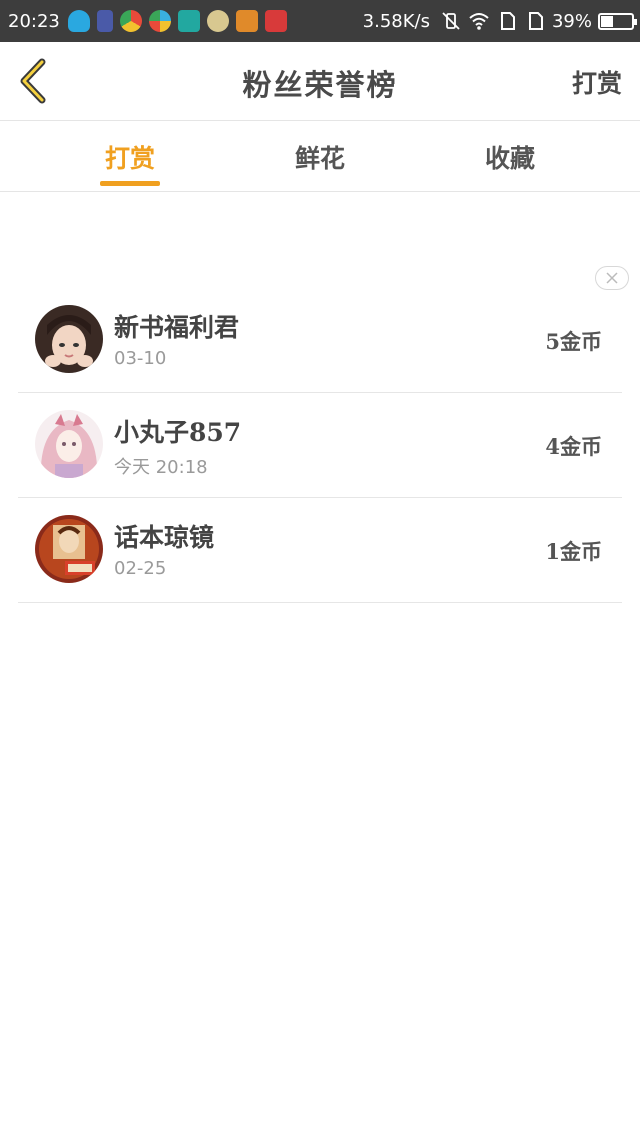 This screenshot has width=640, height=1138. Describe the element at coordinates (320, 340) in the screenshot. I see `list-item: 新书福利君 03-10 5金币` at that location.